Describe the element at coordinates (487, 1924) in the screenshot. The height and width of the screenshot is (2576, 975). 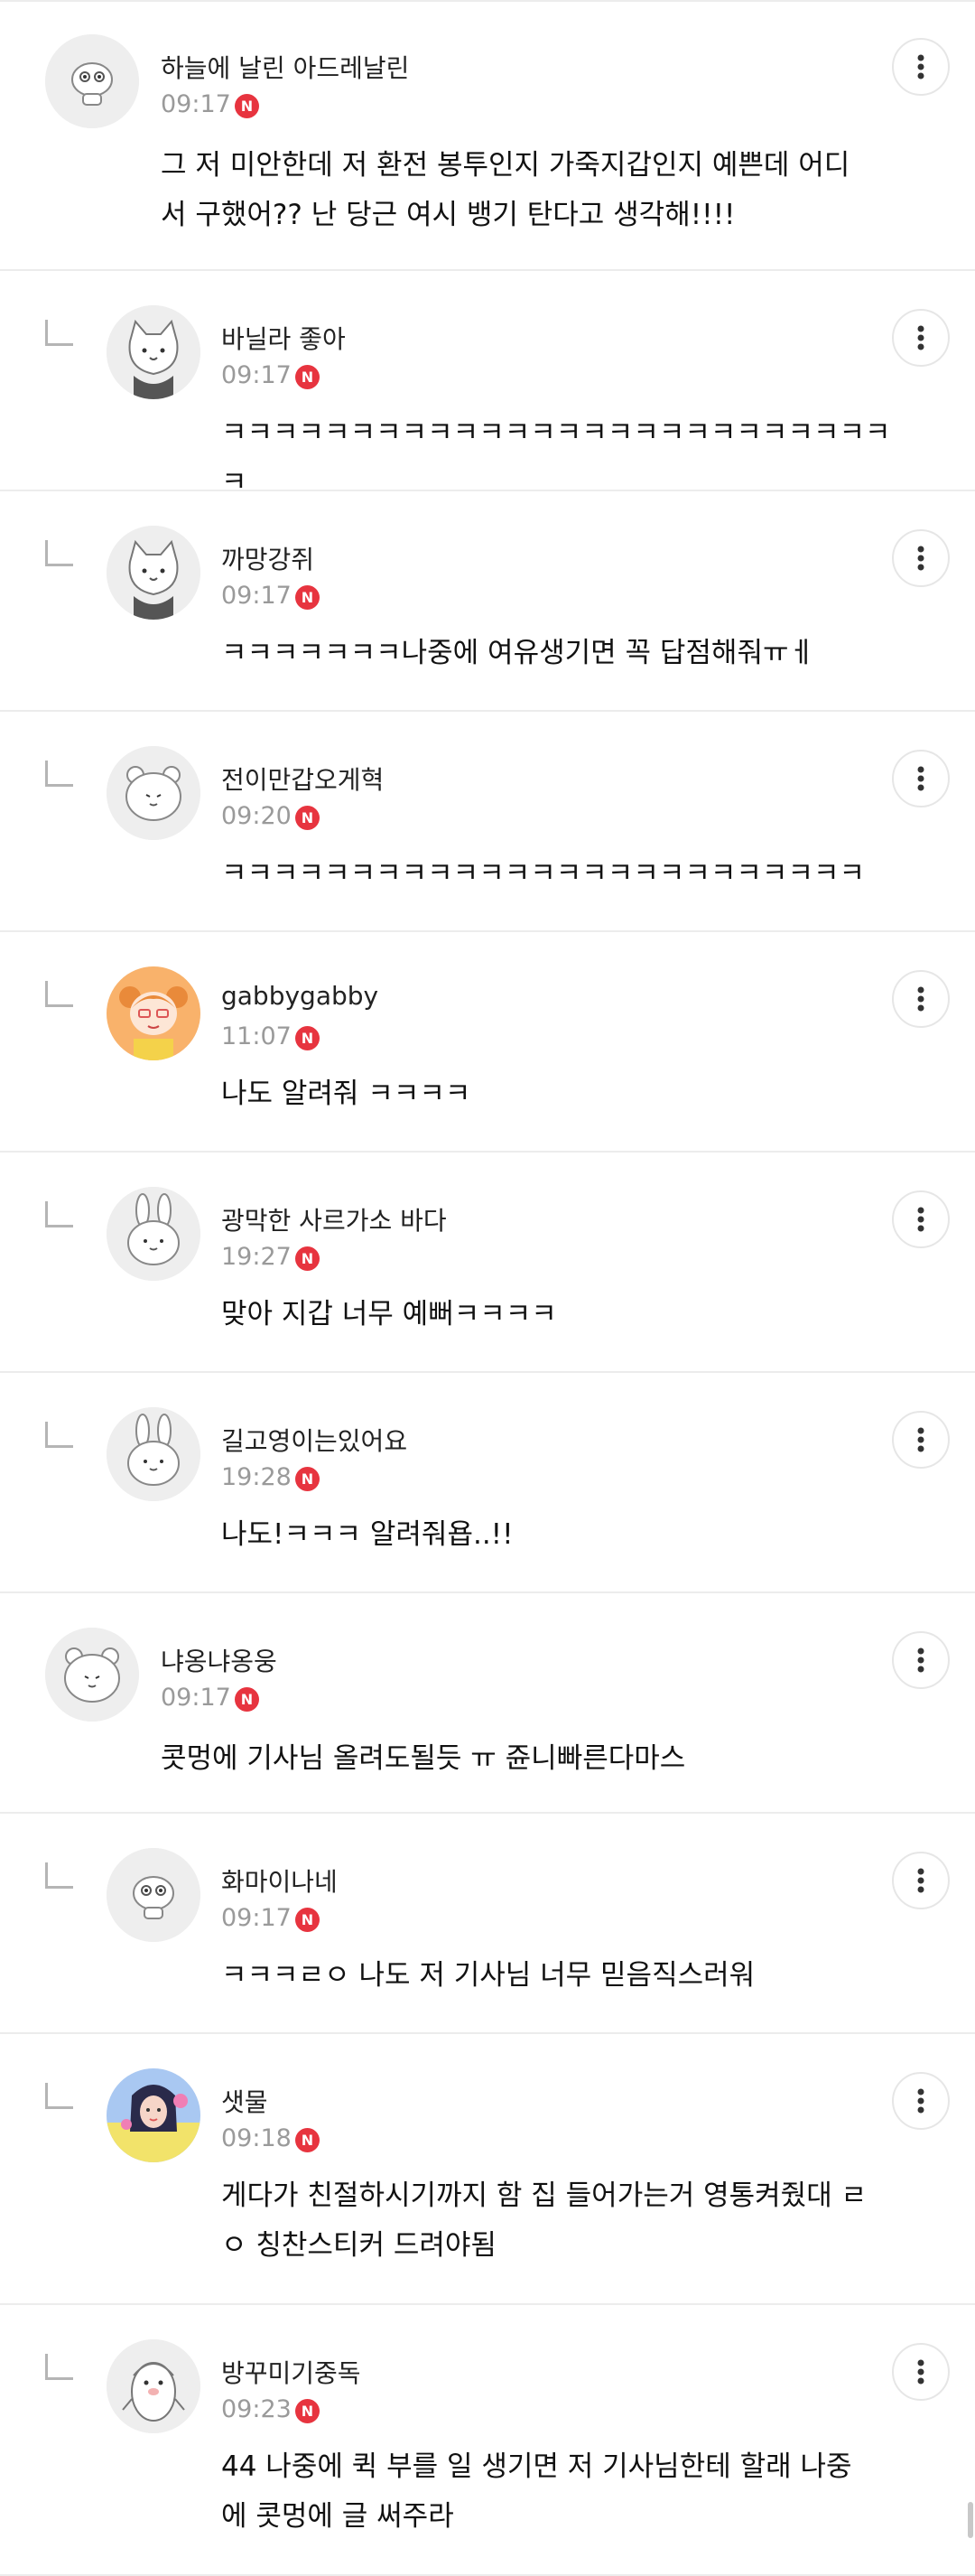
I see `reply-comment: 화마이나네 09:17 N ㅋㅋㅋㄹㅇ 나도 저 기사님 너무 믿음직스러워` at that location.